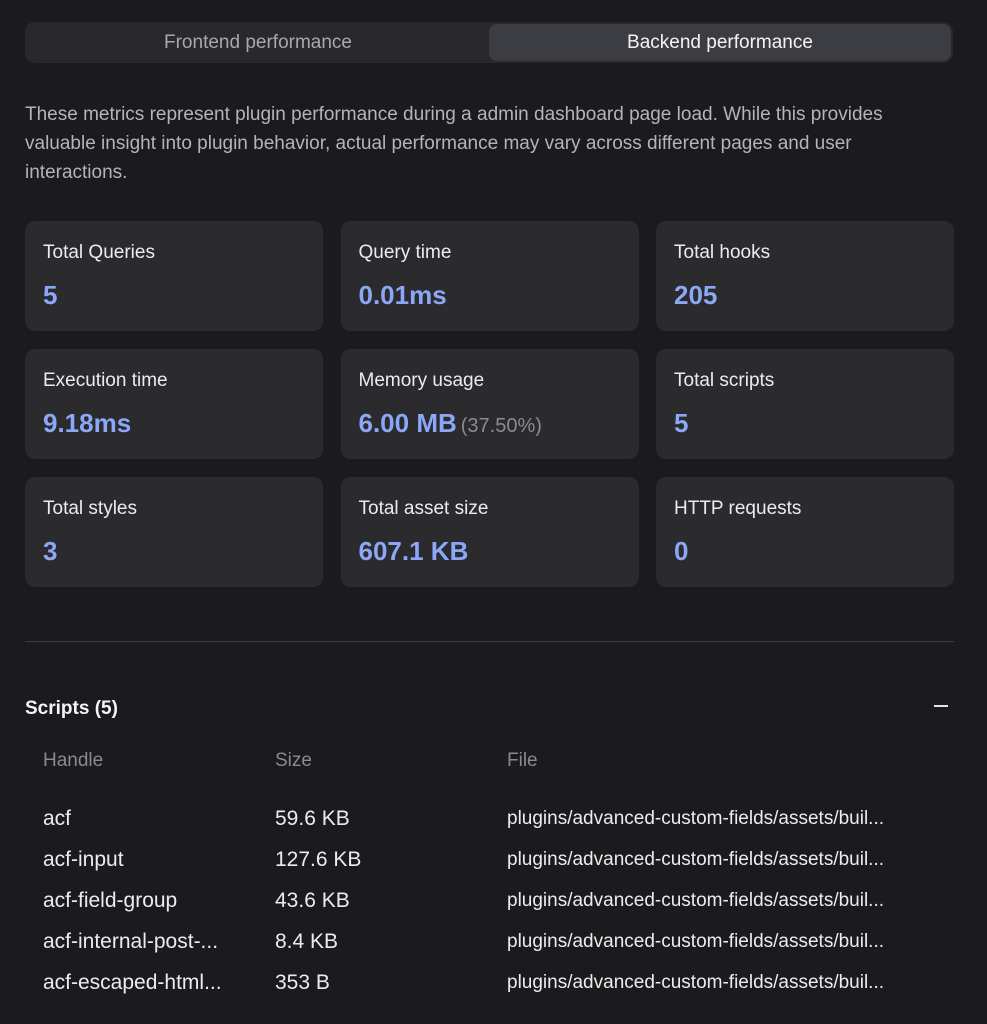 This screenshot has width=987, height=1024. What do you see at coordinates (405, 252) in the screenshot?
I see `metric-label: Query time` at bounding box center [405, 252].